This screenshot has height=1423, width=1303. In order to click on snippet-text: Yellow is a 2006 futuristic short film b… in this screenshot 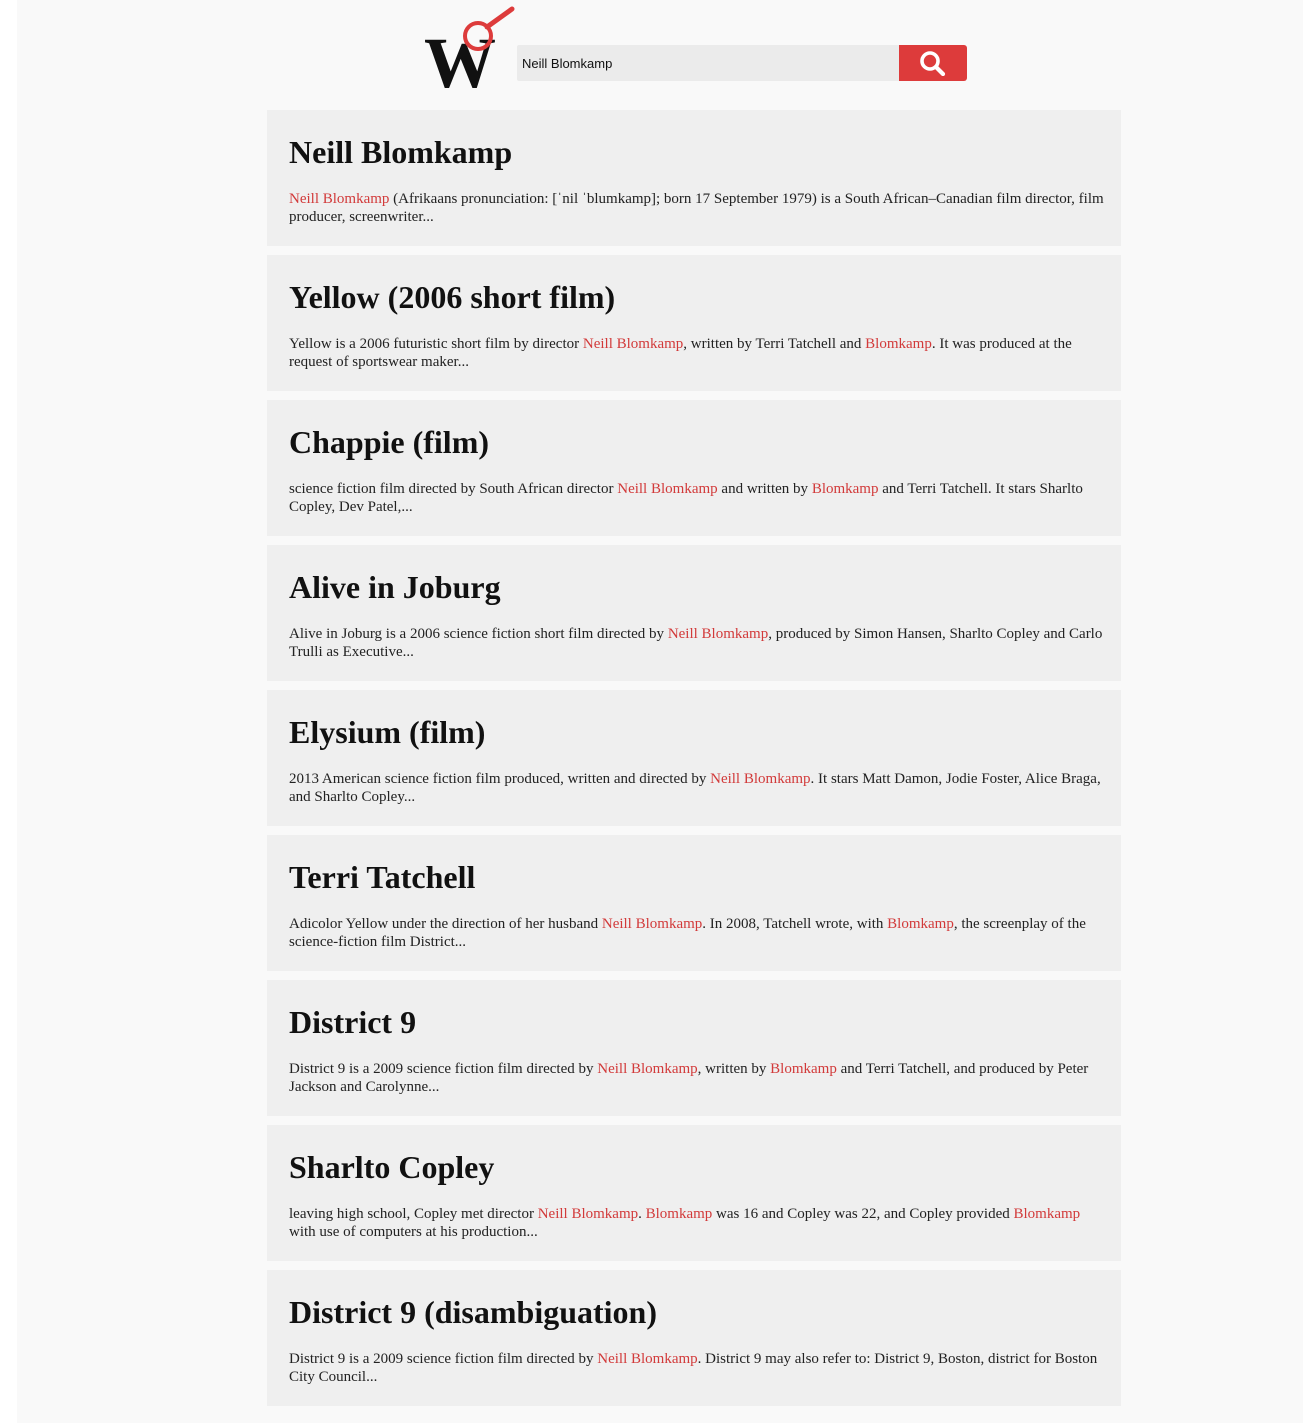, I will do `click(436, 344)`.